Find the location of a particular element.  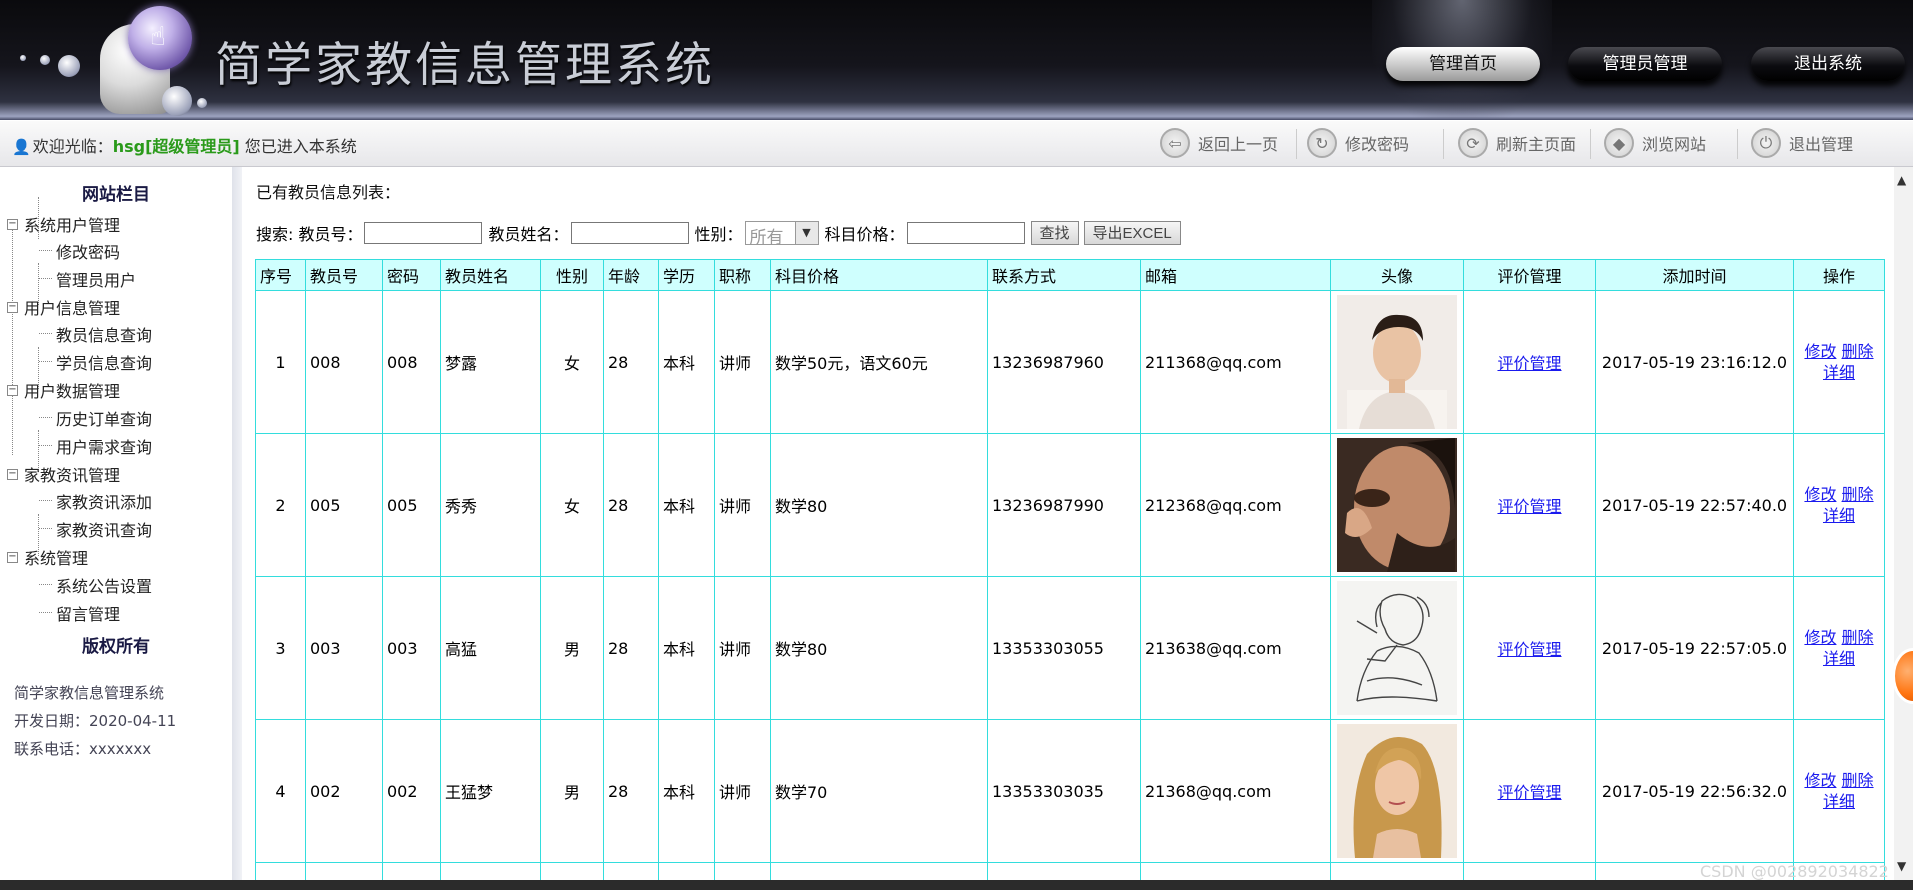

cell-email: 21368@qq.com is located at coordinates (1235, 791).